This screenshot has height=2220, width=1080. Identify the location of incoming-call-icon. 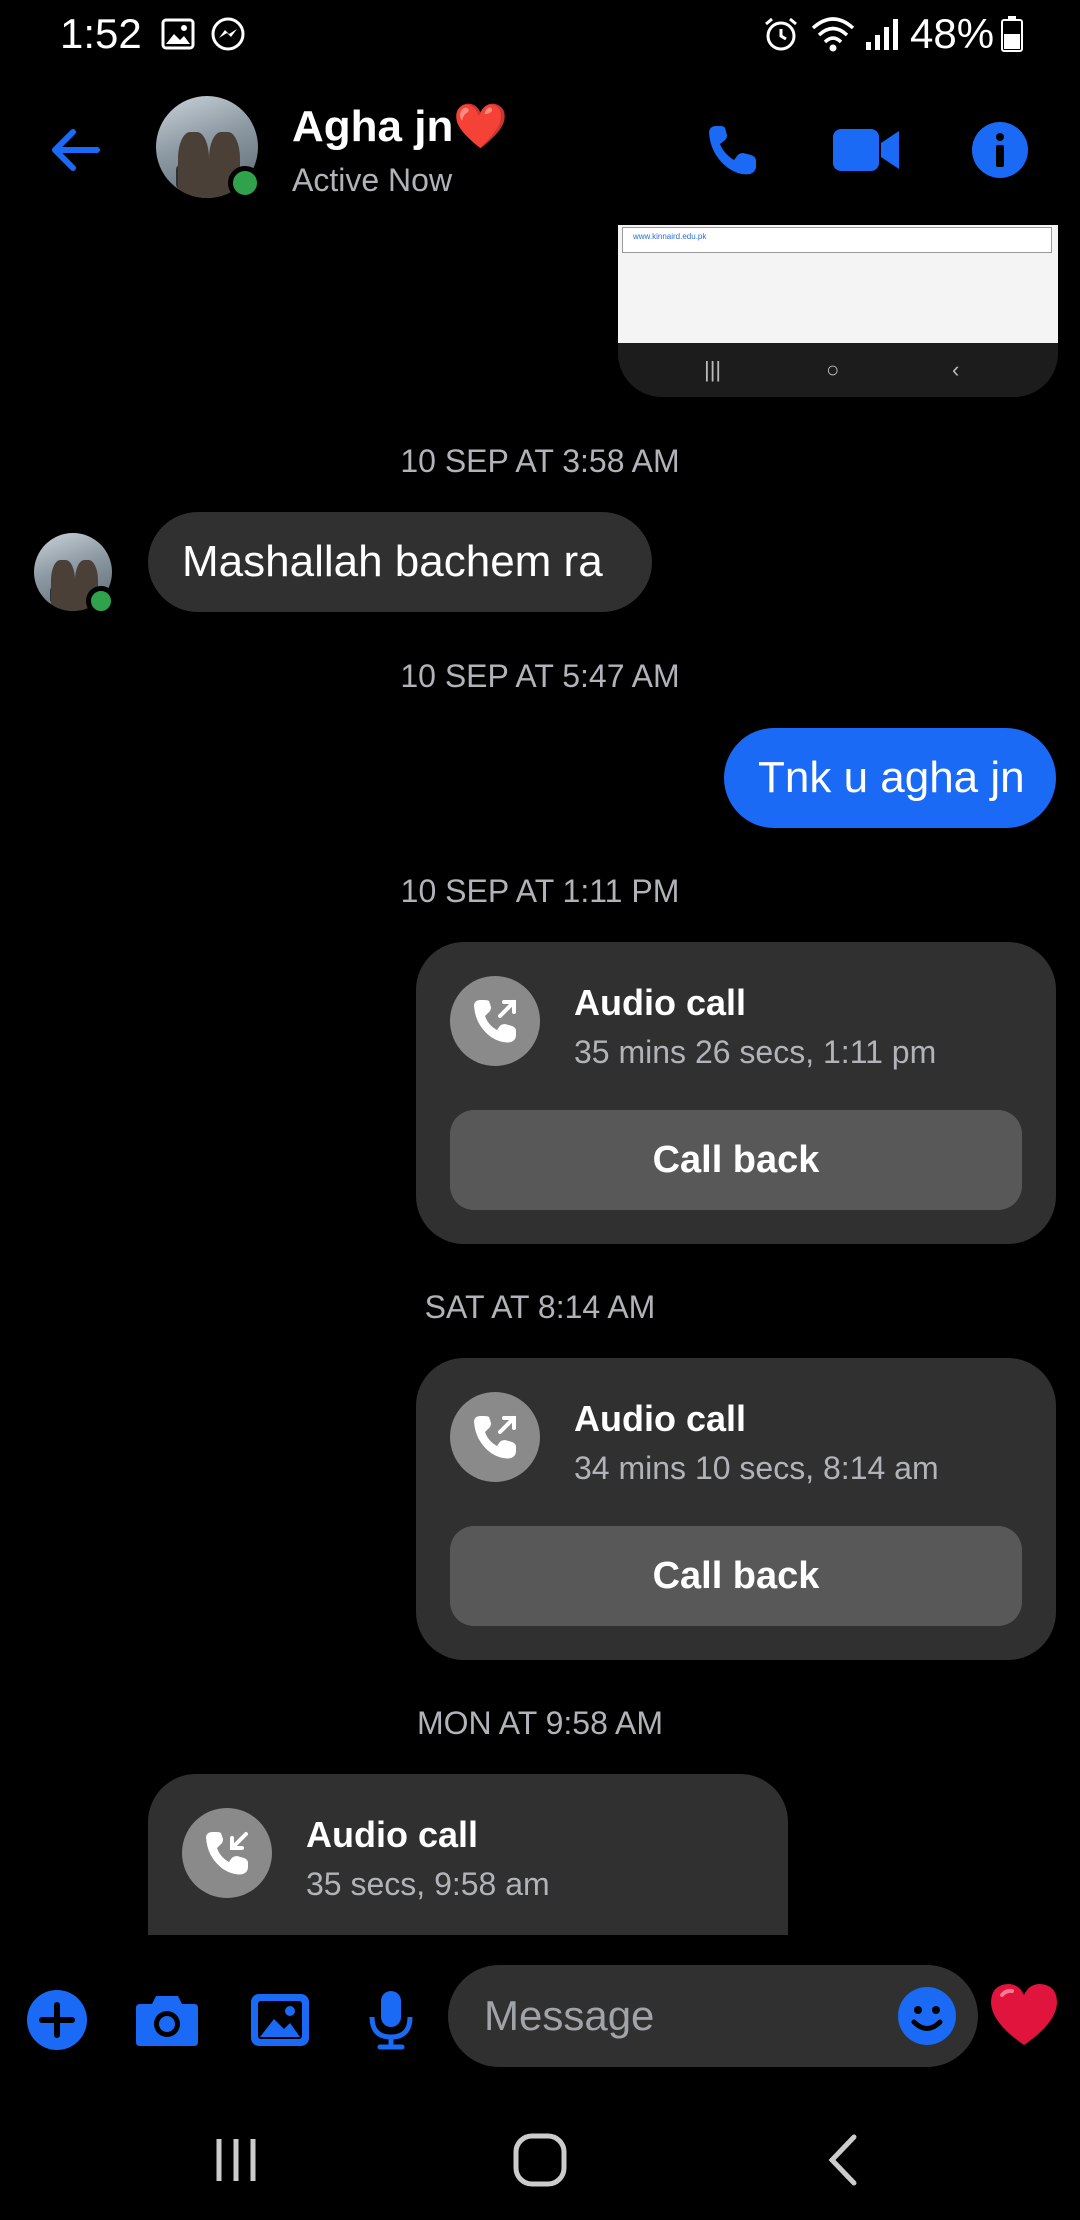
(227, 1853).